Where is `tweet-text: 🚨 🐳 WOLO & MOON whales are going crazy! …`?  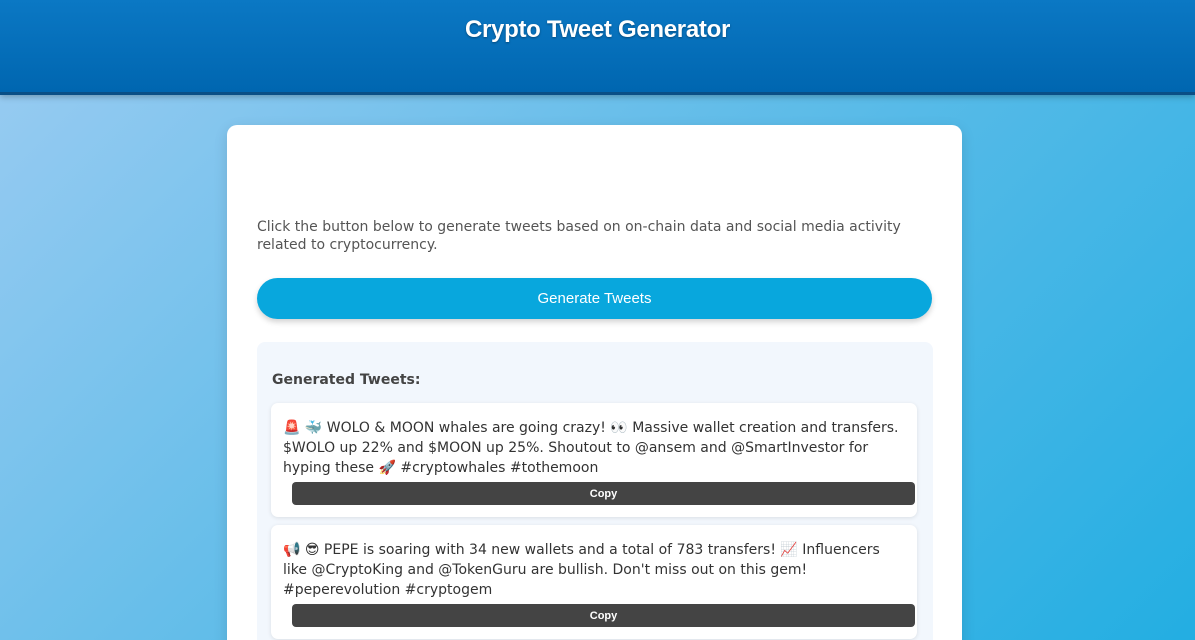 tweet-text: 🚨 🐳 WOLO & MOON whales are going crazy! … is located at coordinates (591, 448).